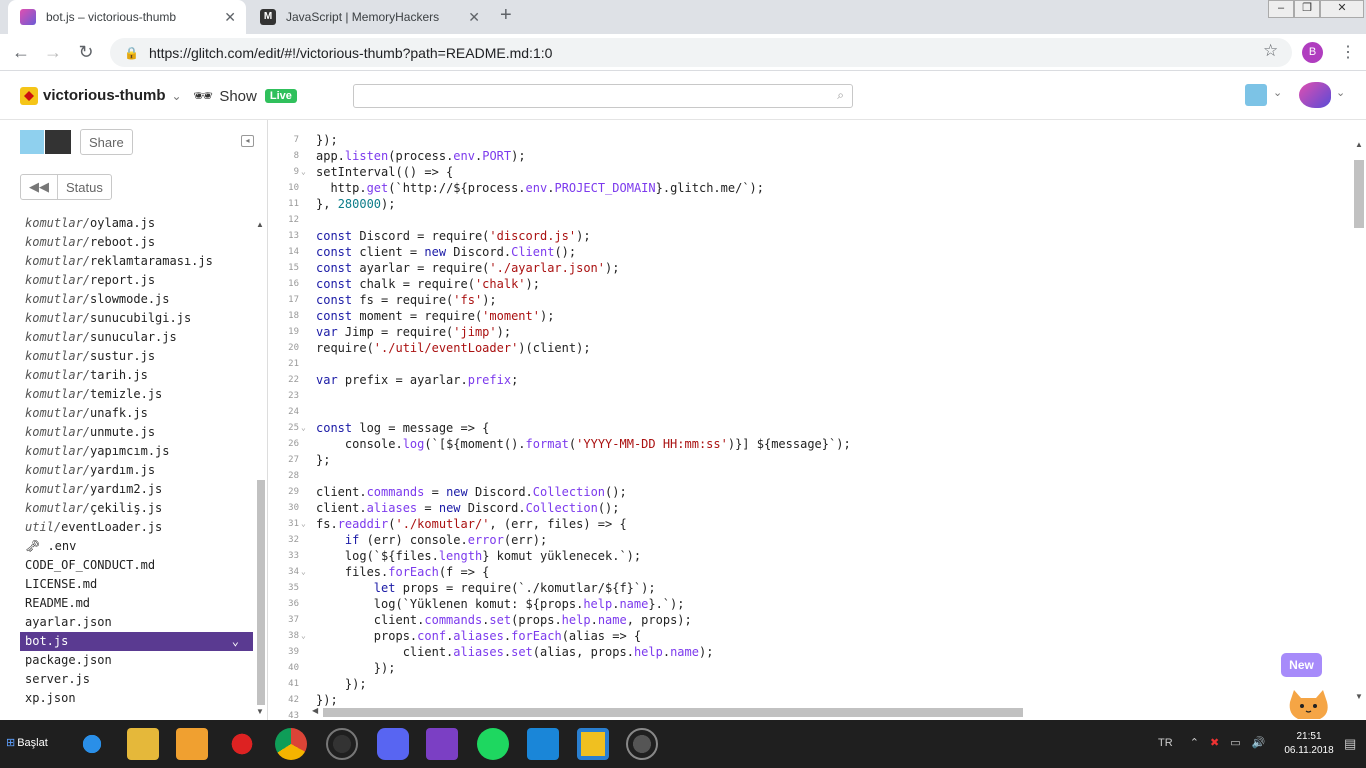  I want to click on search-input: ⌕, so click(603, 96).